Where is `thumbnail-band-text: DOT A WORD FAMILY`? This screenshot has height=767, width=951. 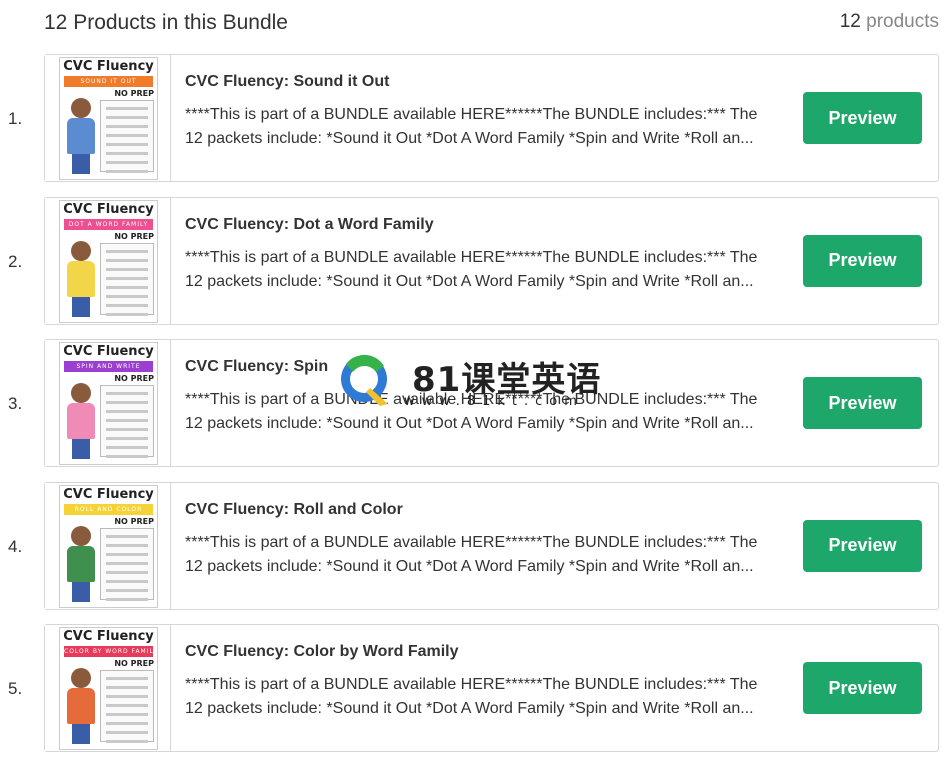 thumbnail-band-text: DOT A WORD FAMILY is located at coordinates (108, 224).